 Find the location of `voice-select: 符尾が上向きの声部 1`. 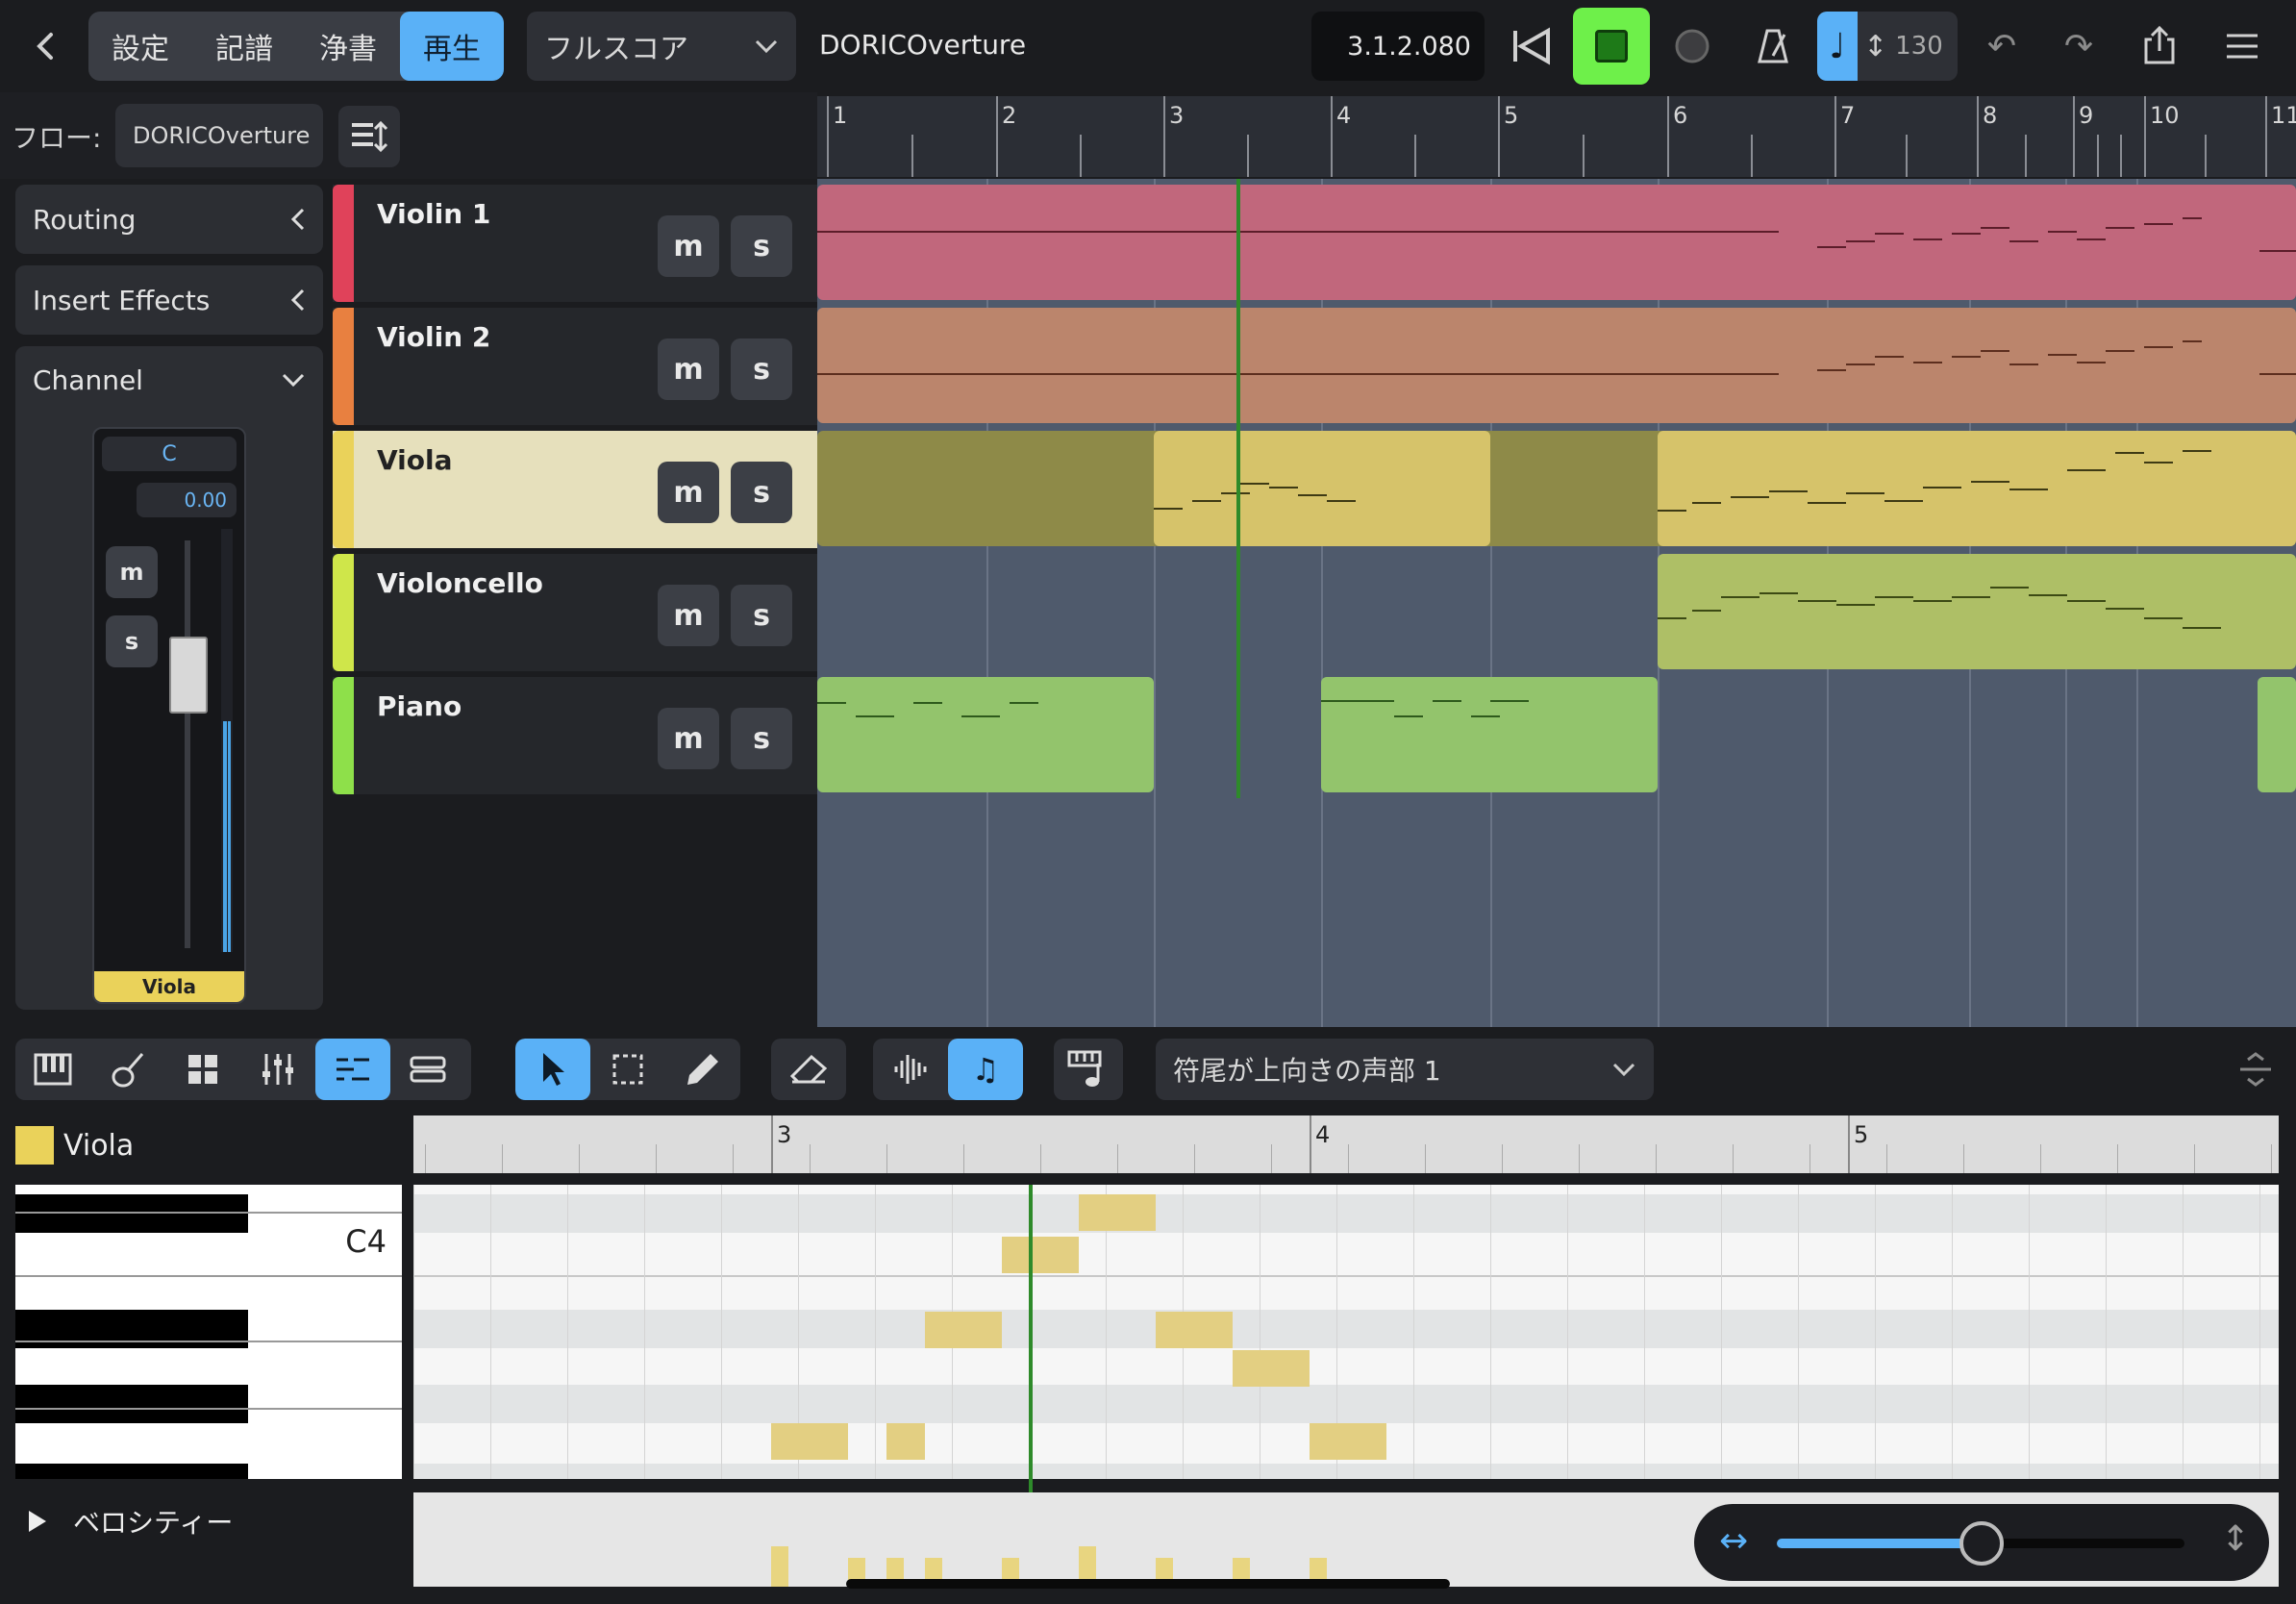

voice-select: 符尾が上向きの声部 1 is located at coordinates (1405, 1069).